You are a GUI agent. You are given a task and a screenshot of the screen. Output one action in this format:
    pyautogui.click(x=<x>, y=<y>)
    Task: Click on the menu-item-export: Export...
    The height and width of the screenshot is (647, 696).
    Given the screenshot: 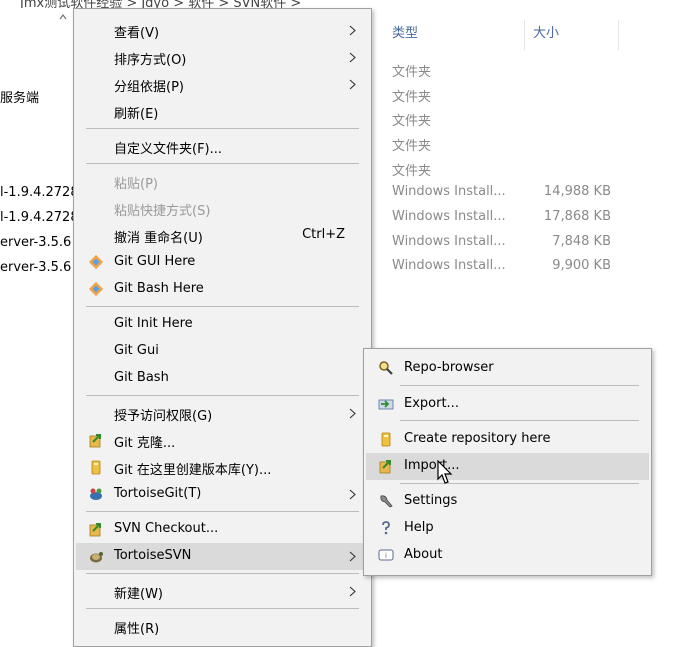 What is the action you would take?
    pyautogui.click(x=507, y=404)
    